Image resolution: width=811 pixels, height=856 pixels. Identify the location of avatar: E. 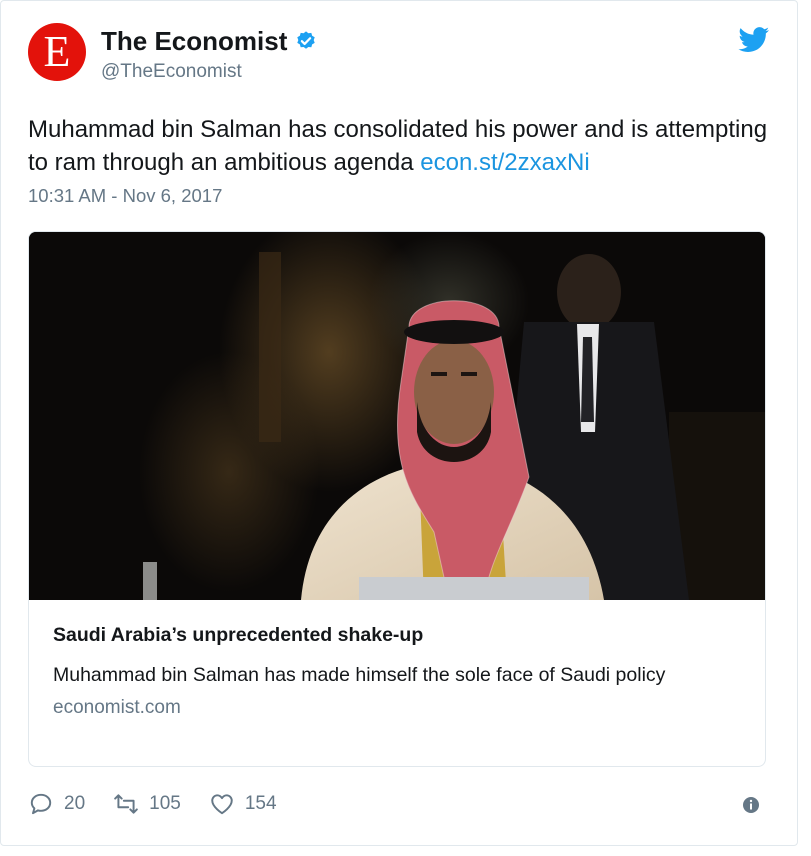
(57, 52).